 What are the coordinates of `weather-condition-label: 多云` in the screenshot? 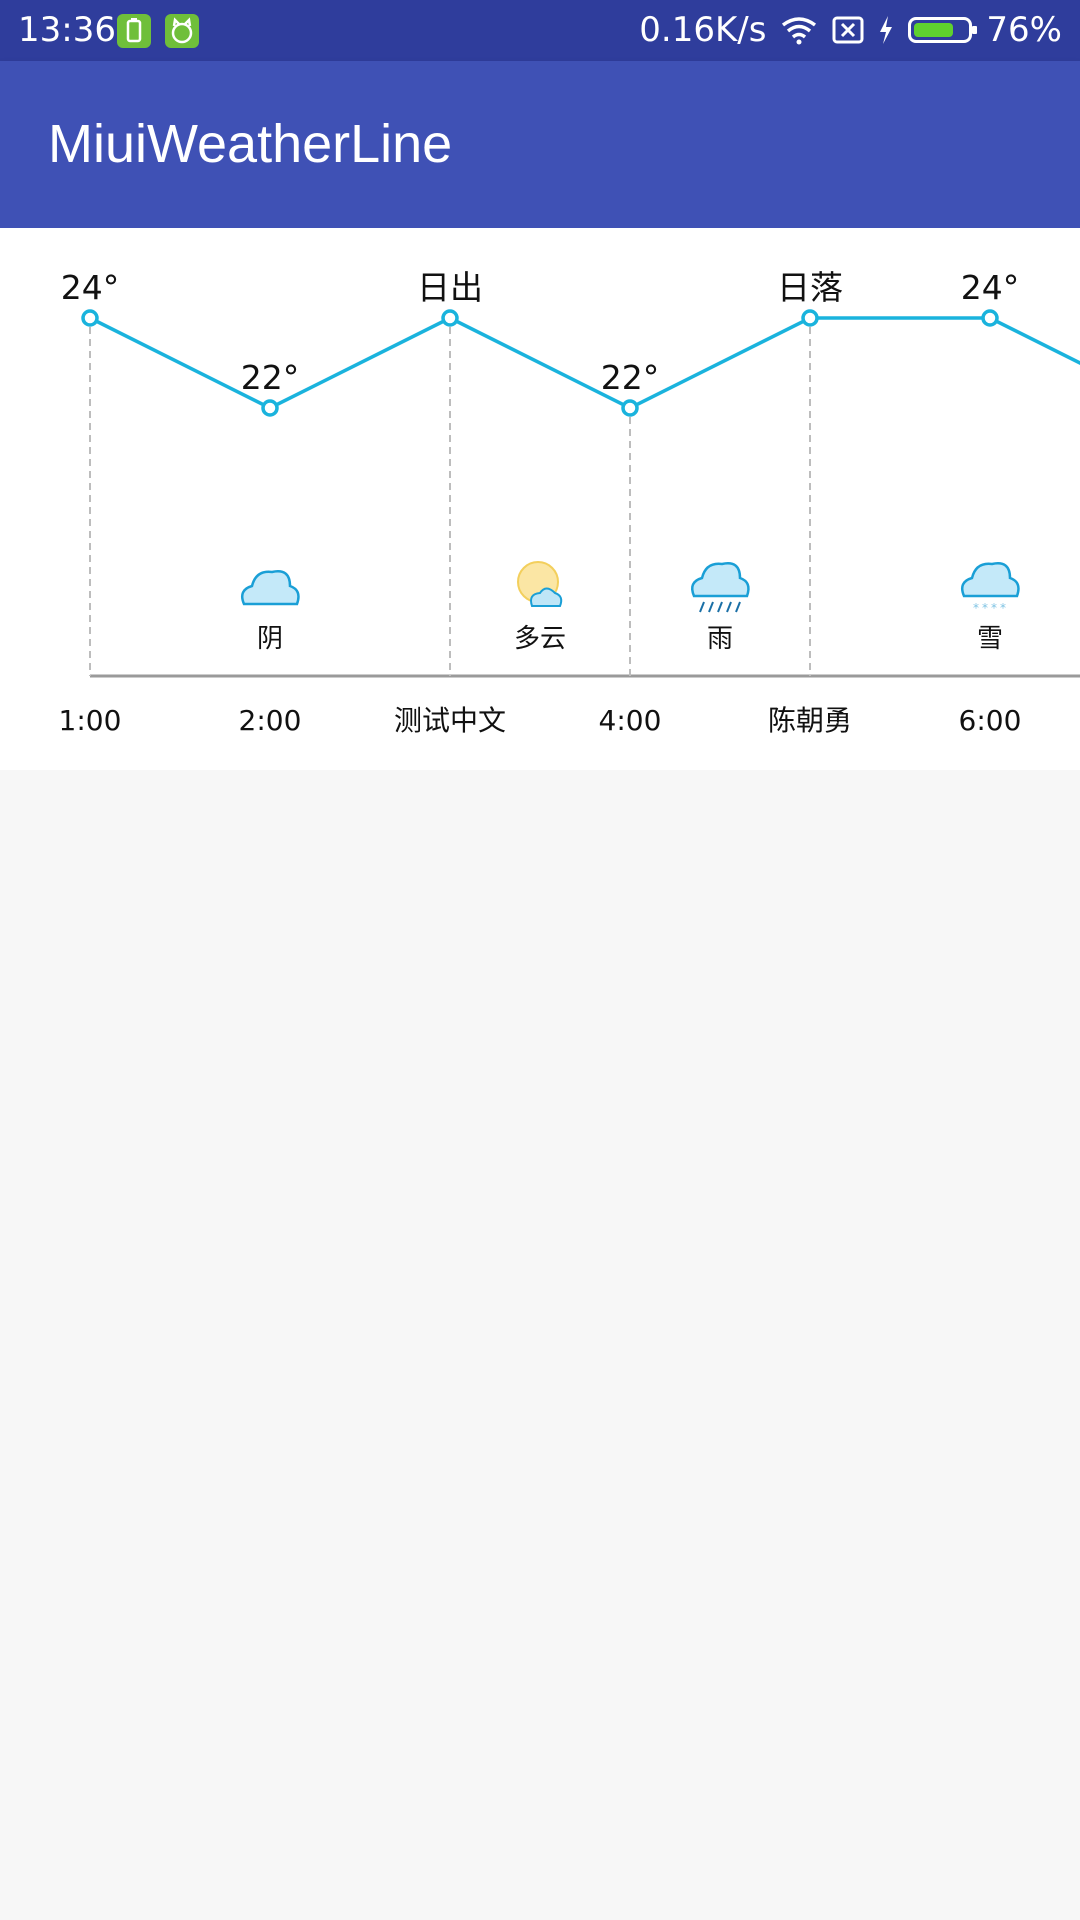 It's located at (540, 639).